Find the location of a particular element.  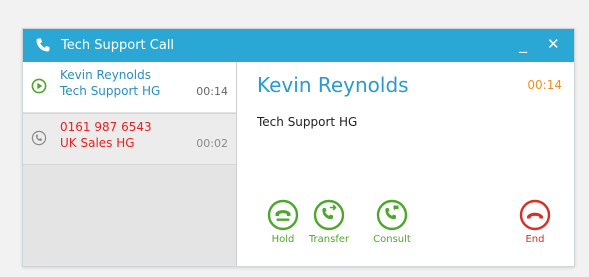

call-list-item-active: Kevin Reynolds Tech Support HG 00:14 is located at coordinates (129, 87).